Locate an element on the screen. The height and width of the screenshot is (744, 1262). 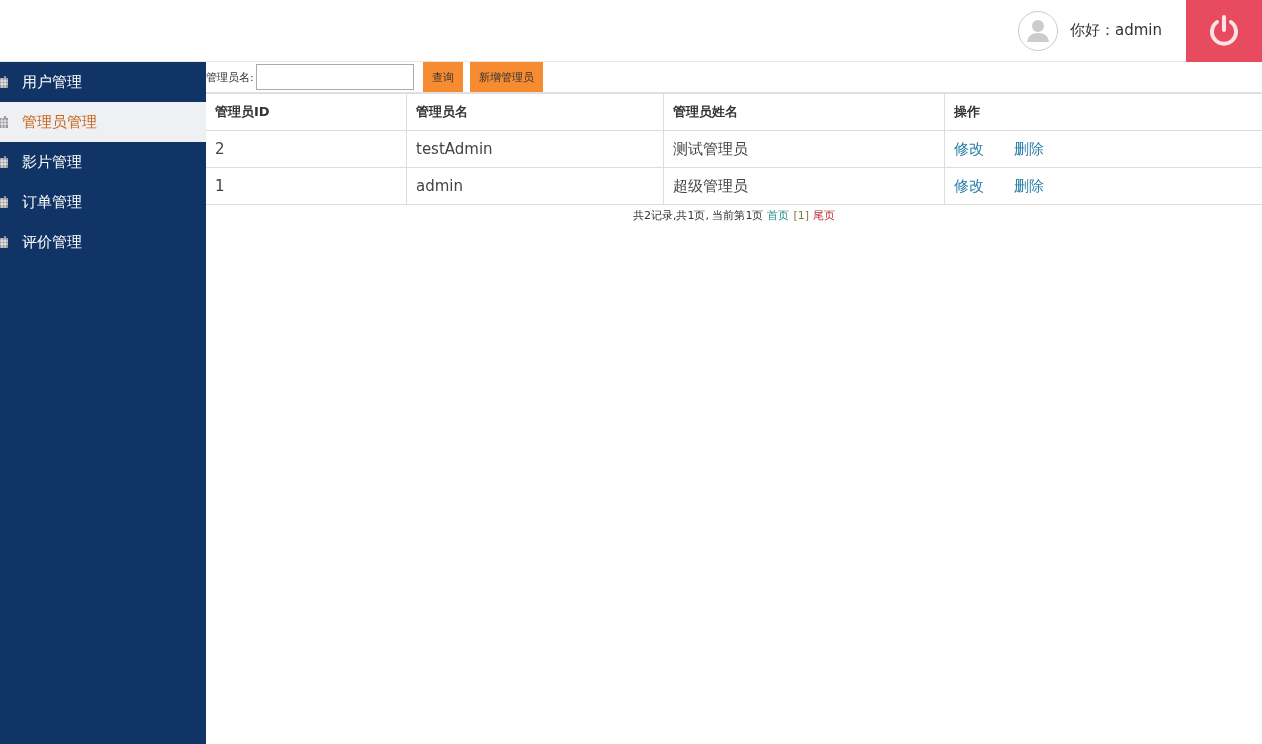
avatar-icon is located at coordinates (1038, 30).